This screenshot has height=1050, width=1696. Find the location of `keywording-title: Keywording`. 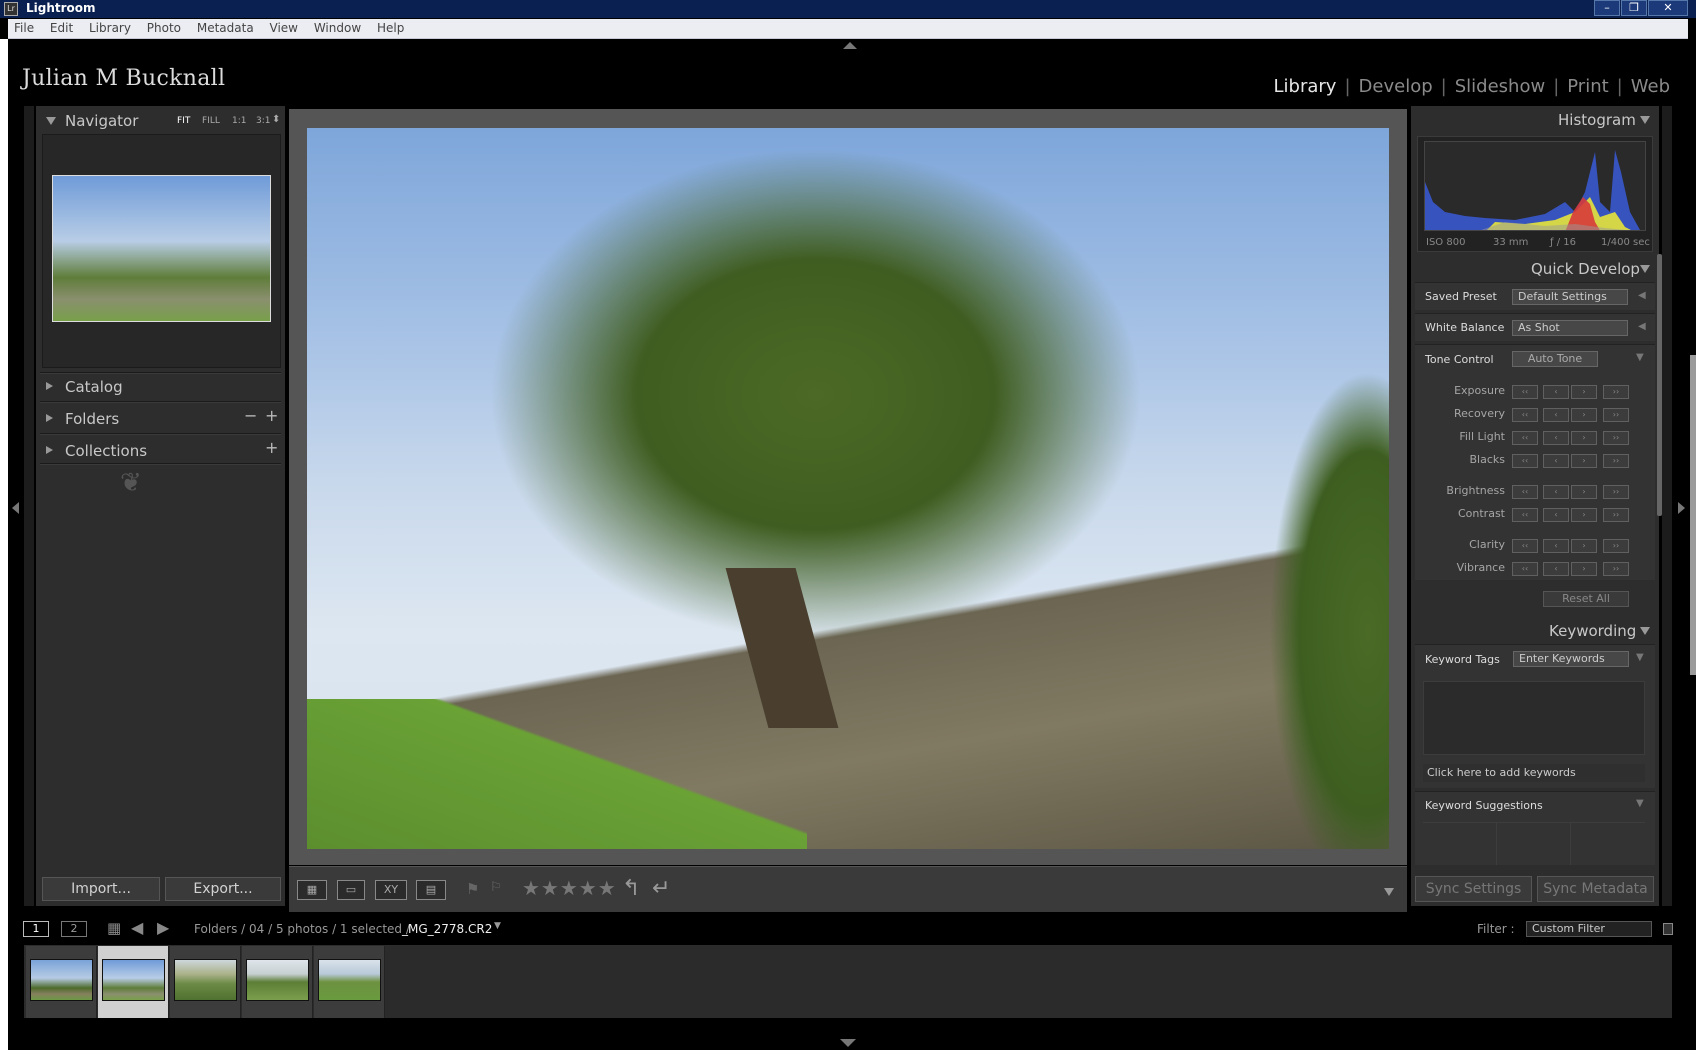

keywording-title: Keywording is located at coordinates (1592, 631).